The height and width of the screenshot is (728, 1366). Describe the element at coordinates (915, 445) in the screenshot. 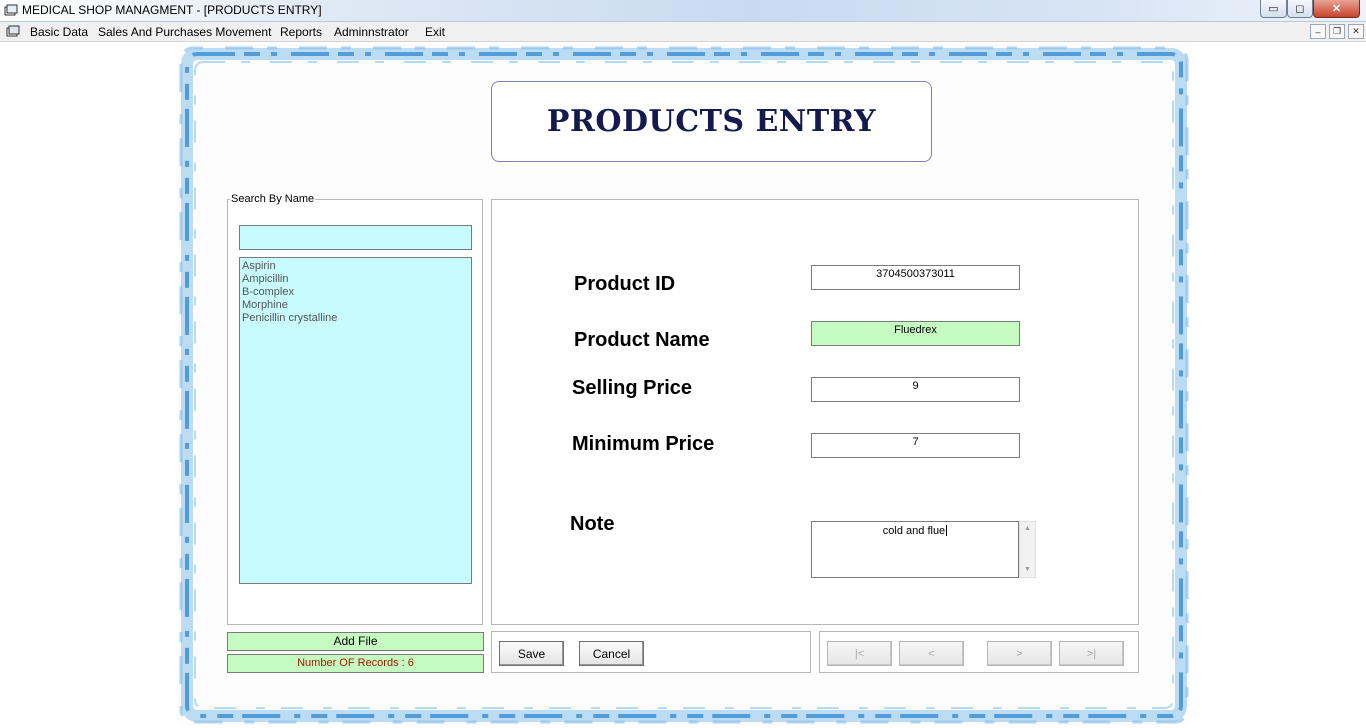

I see `minimum-price-field: 7` at that location.